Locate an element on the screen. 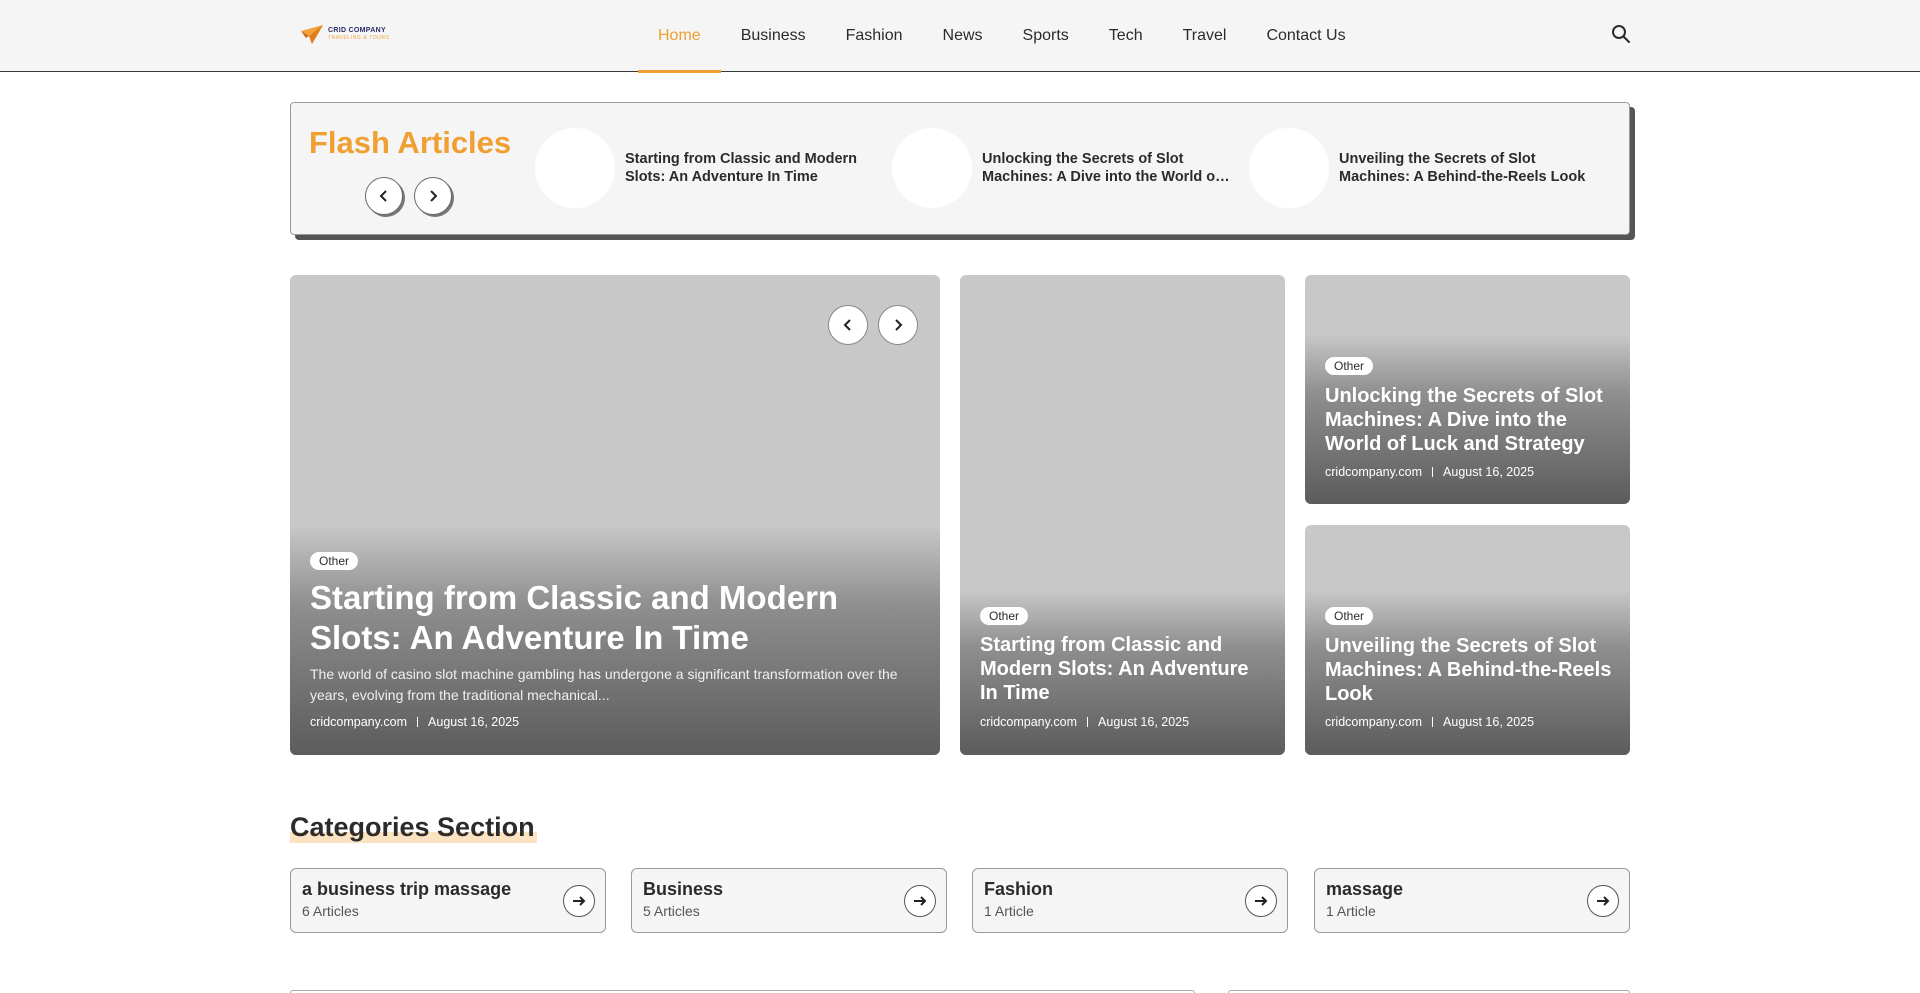 The height and width of the screenshot is (993, 1920). nav-item-fashion: Fashion is located at coordinates (874, 36).